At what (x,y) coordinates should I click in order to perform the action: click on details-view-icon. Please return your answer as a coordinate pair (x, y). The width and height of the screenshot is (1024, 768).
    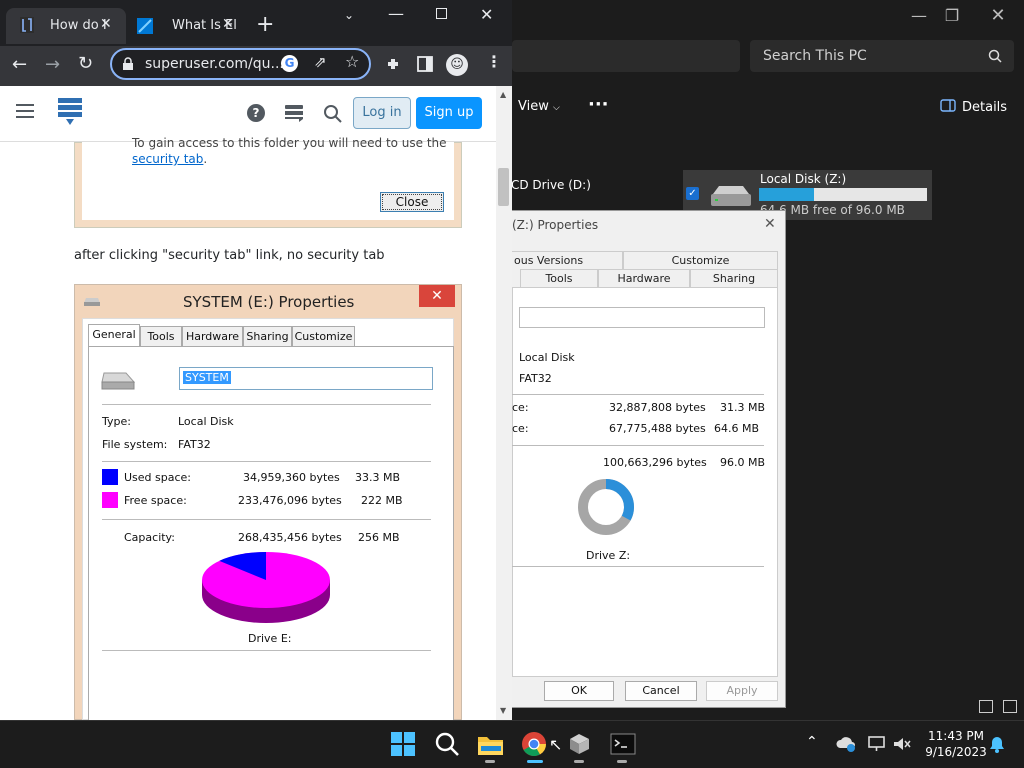
    Looking at the image, I should click on (986, 706).